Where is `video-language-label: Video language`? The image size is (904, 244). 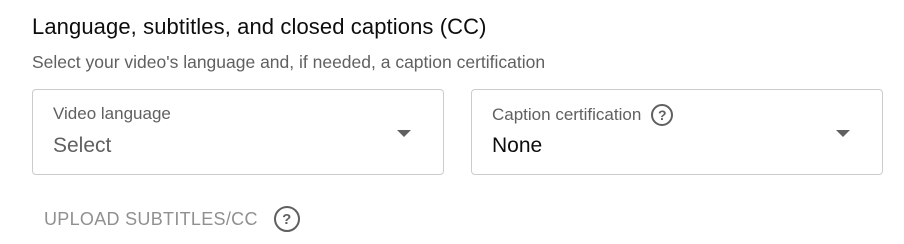 video-language-label: Video language is located at coordinates (112, 114).